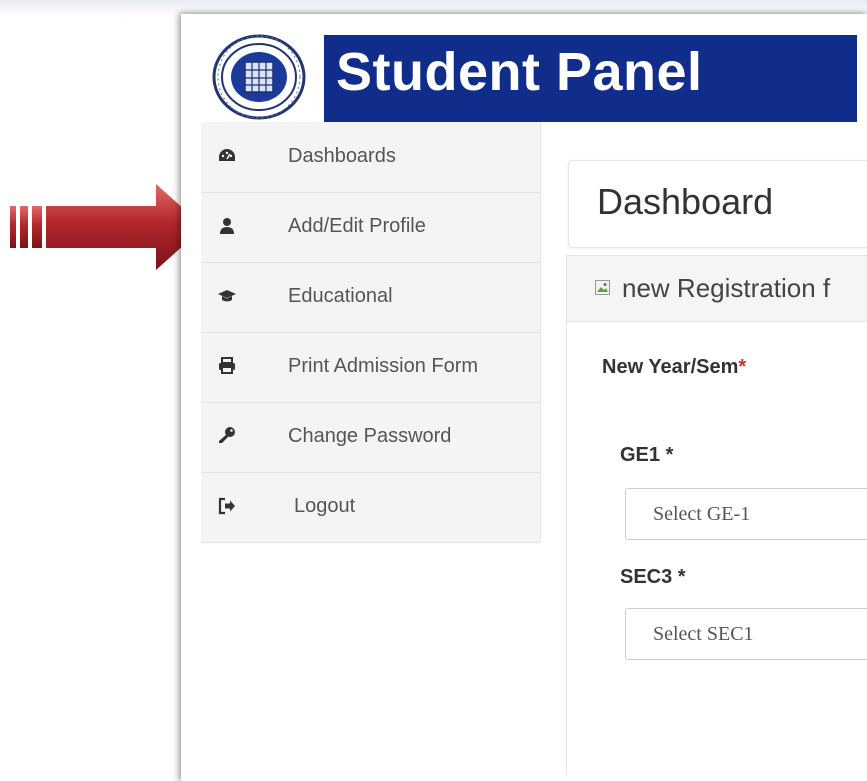 Image resolution: width=867 pixels, height=781 pixels. Describe the element at coordinates (227, 226) in the screenshot. I see `user-icon` at that location.